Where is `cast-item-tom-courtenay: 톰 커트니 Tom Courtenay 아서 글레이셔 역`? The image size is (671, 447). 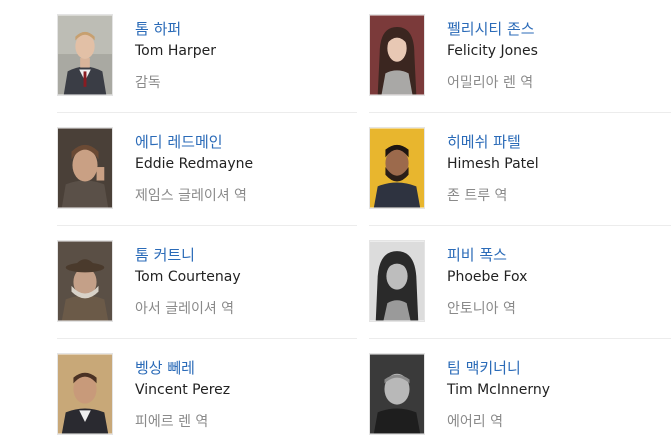
cast-item-tom-courtenay: 톰 커트니 Tom Courtenay 아서 글레이셔 역 is located at coordinates (207, 282).